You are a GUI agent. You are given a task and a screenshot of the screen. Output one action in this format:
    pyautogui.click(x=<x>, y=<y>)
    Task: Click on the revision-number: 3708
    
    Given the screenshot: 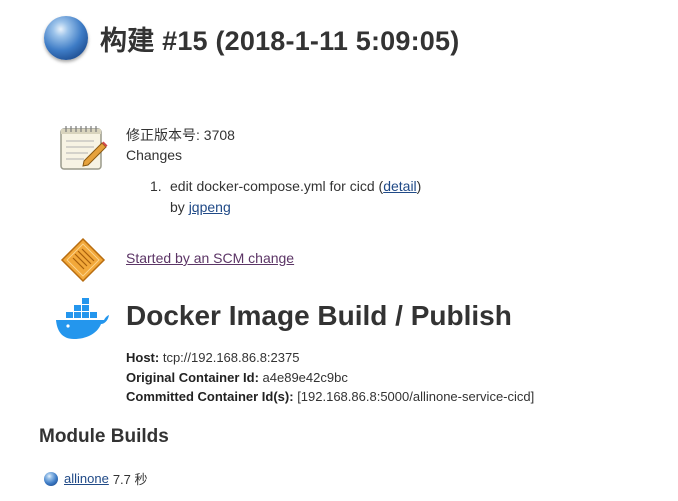 What is the action you would take?
    pyautogui.click(x=219, y=135)
    